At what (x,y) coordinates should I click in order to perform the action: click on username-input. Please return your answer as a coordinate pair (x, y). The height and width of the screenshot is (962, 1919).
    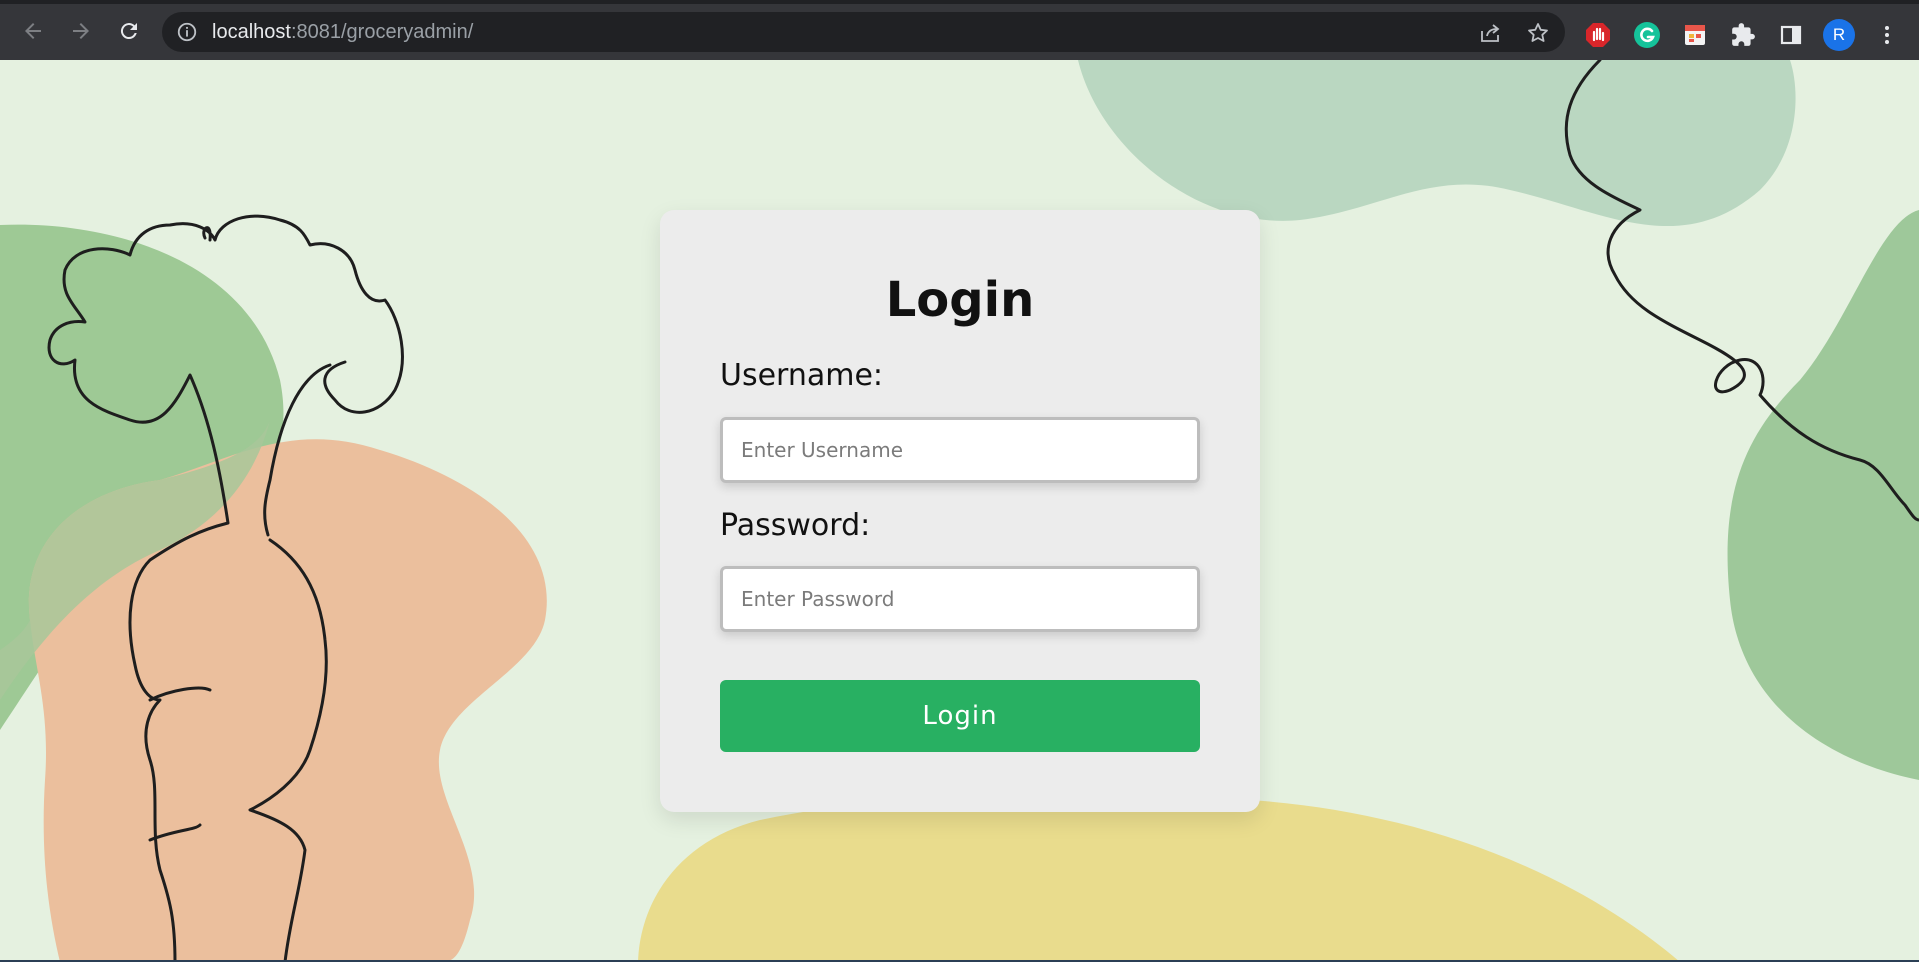
    Looking at the image, I should click on (960, 450).